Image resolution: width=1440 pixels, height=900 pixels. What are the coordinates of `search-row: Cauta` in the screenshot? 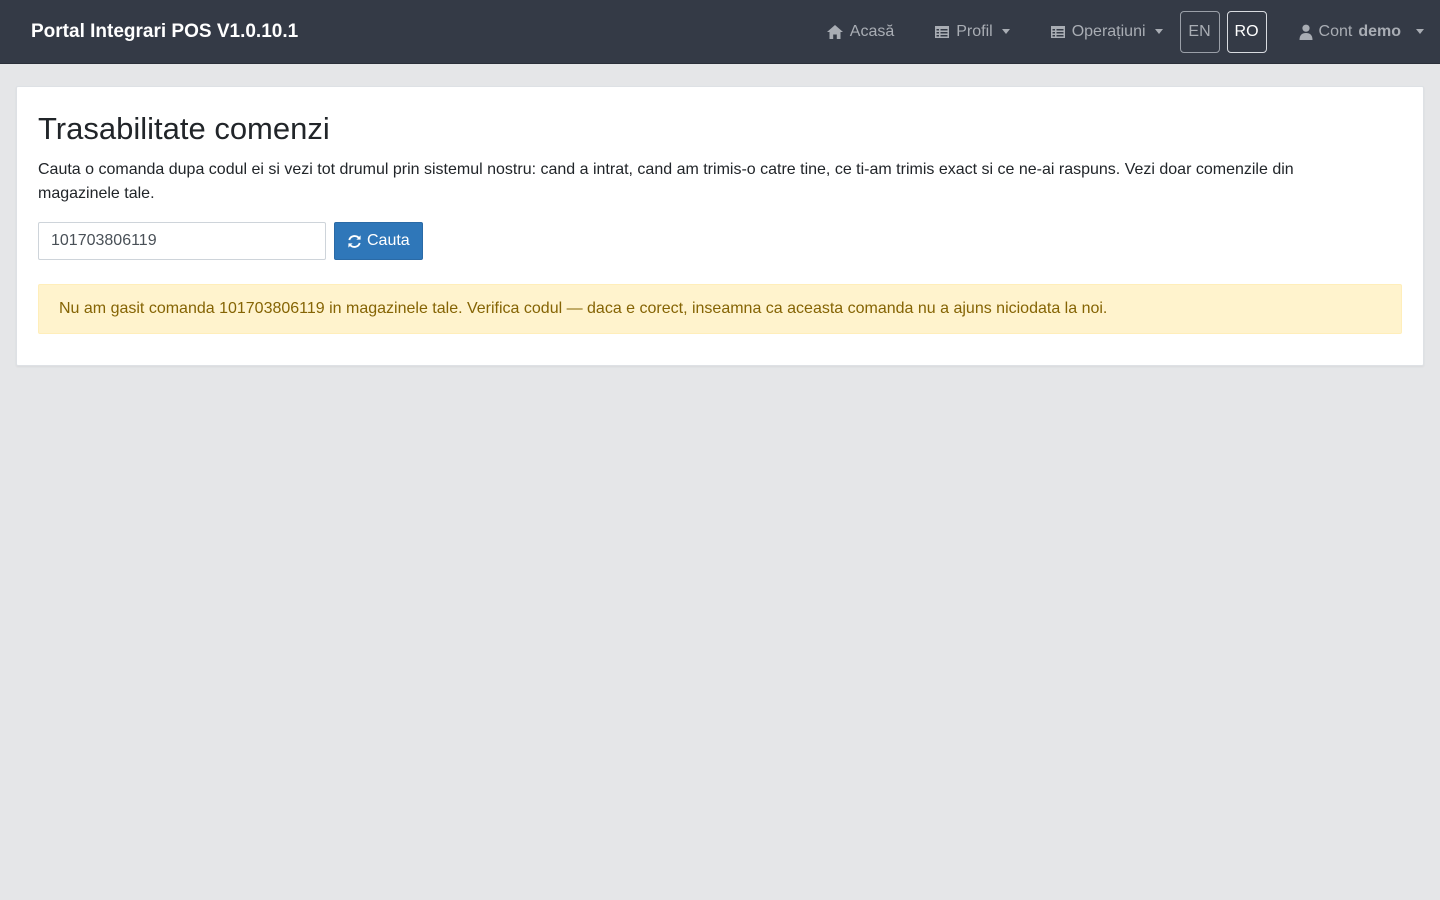 It's located at (720, 241).